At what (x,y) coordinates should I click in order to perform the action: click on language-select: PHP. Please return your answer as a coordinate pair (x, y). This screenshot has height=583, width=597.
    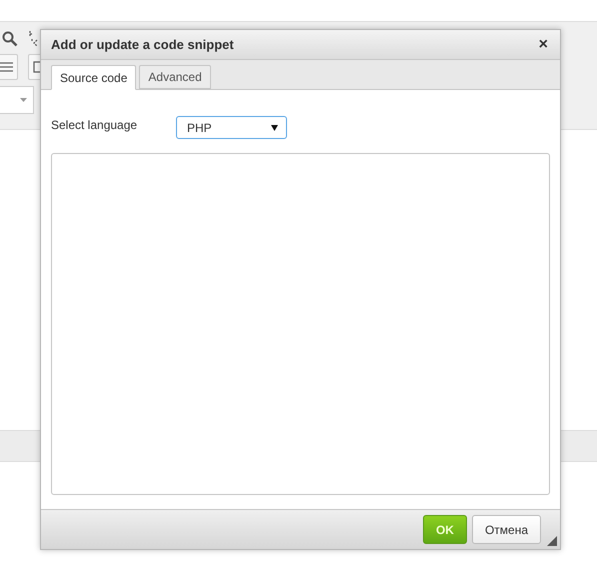
    Looking at the image, I should click on (231, 127).